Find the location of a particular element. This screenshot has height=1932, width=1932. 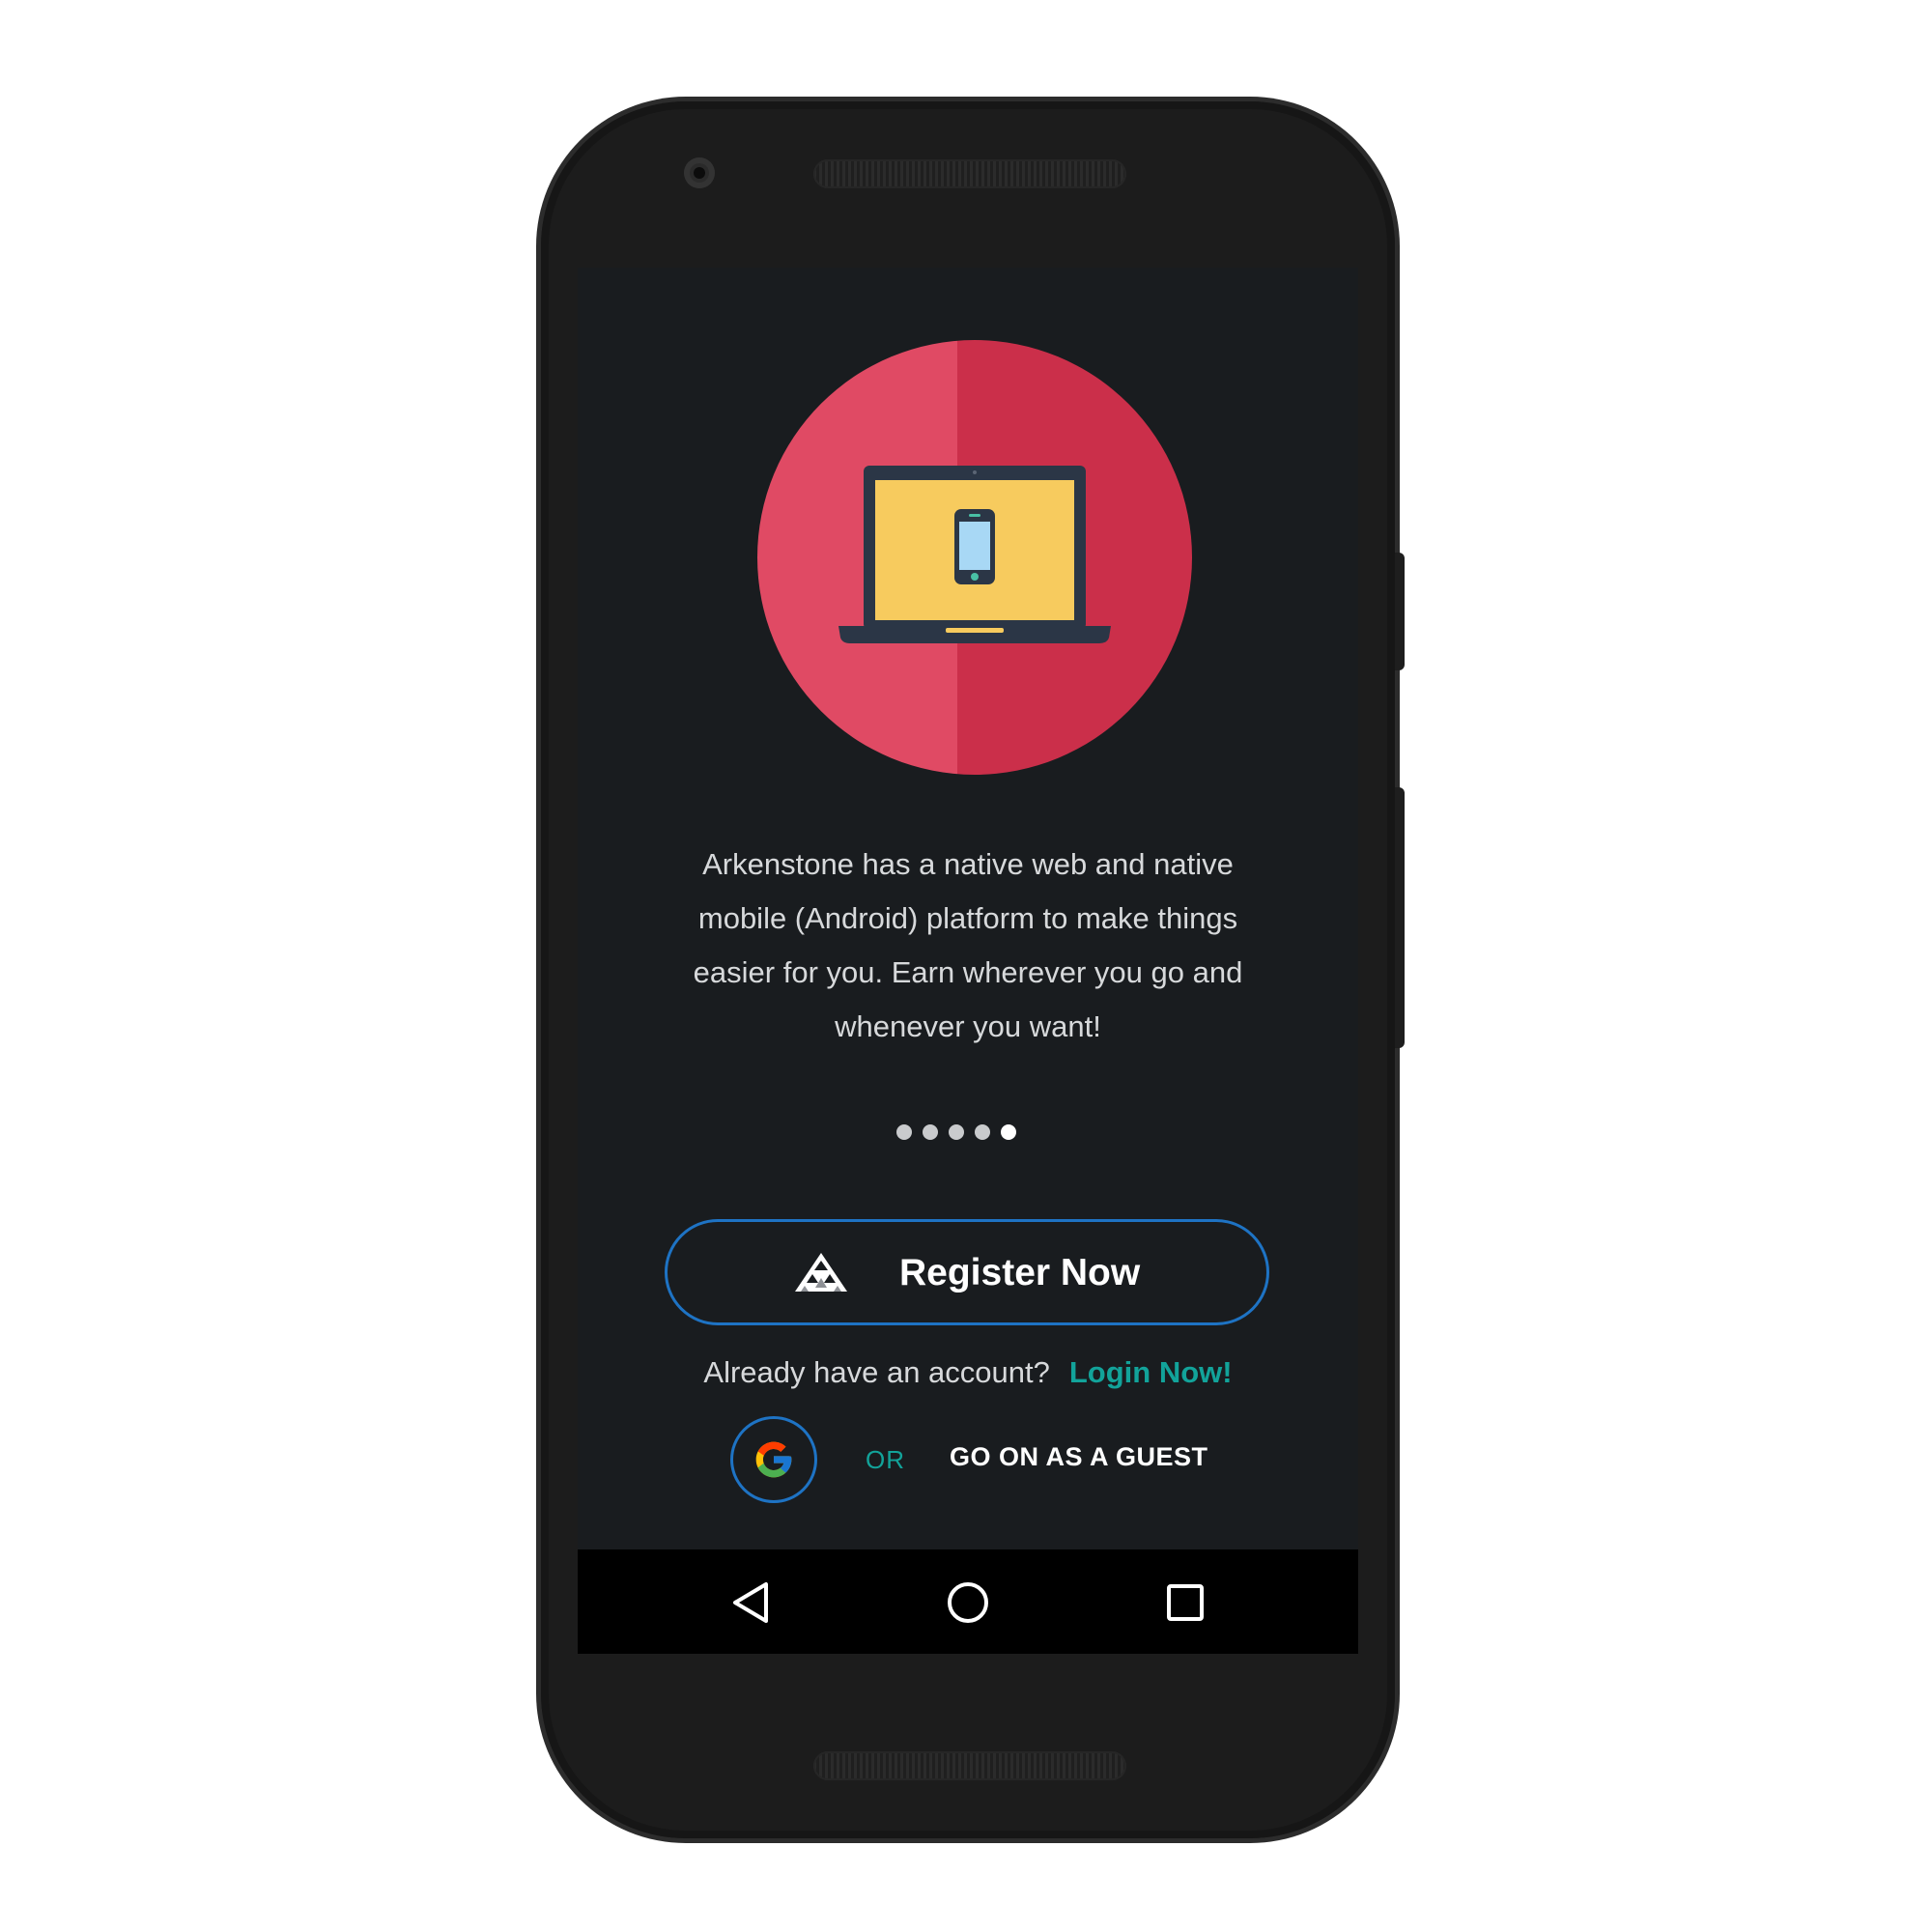

login-now-link: Login Now! is located at coordinates (1151, 1372).